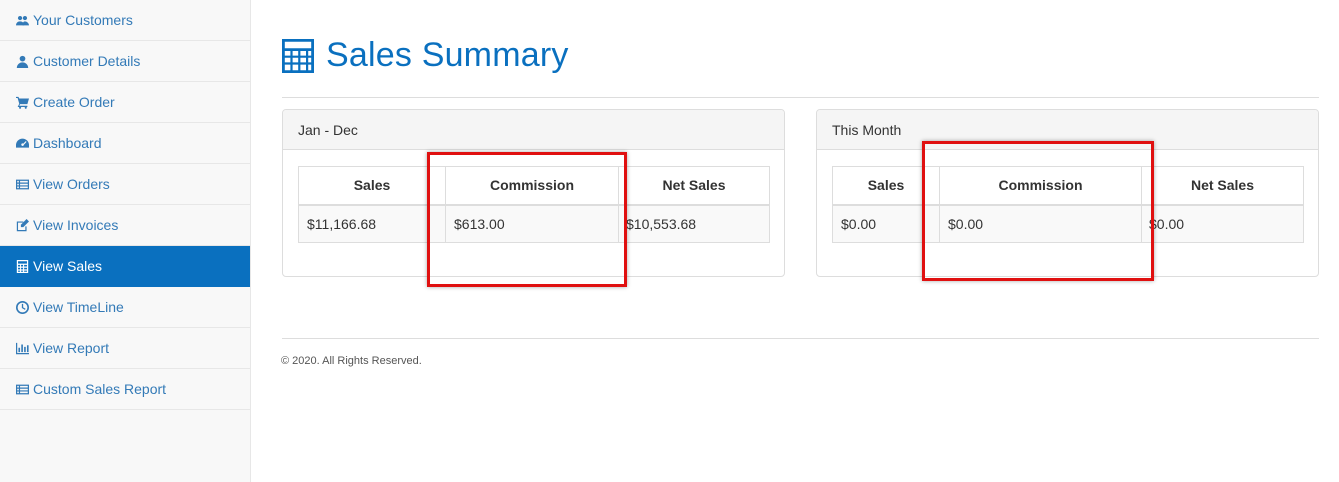  I want to click on footer-divider, so click(800, 338).